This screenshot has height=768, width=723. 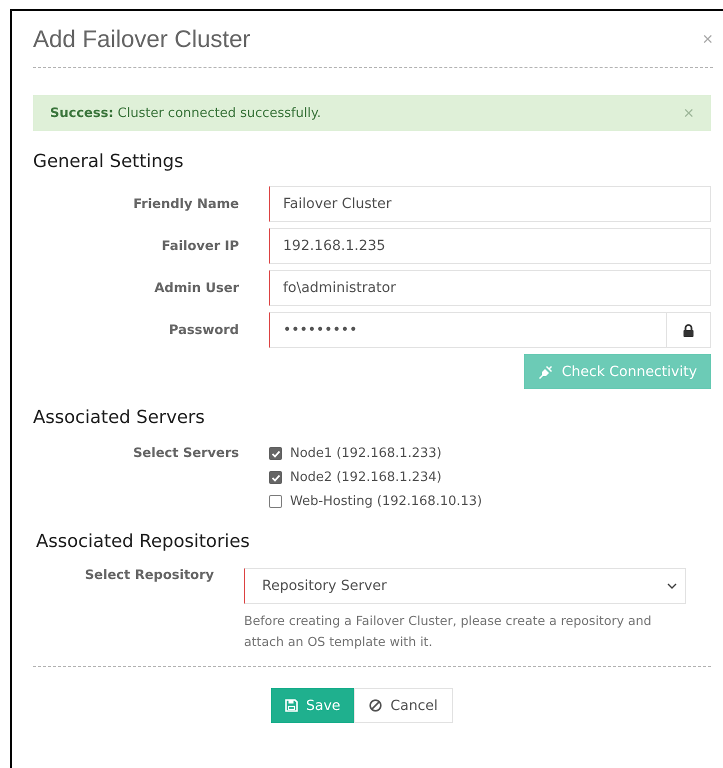 What do you see at coordinates (186, 453) in the screenshot?
I see `field-label: Select Servers` at bounding box center [186, 453].